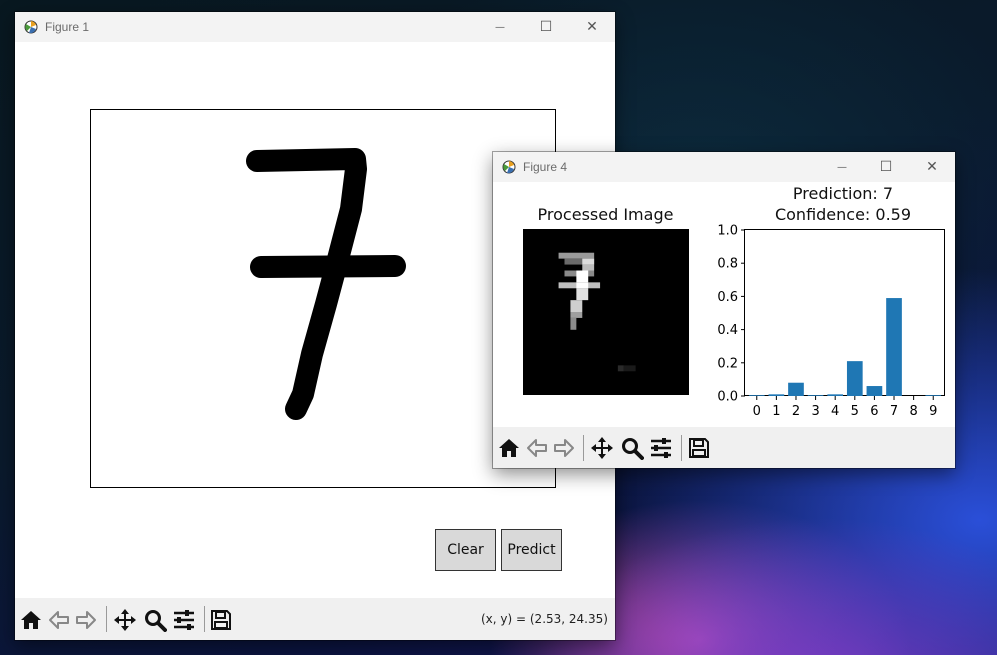 This screenshot has width=997, height=655. I want to click on figure1-toolbar: (x, y) = (2.53, 24.35), so click(315, 619).